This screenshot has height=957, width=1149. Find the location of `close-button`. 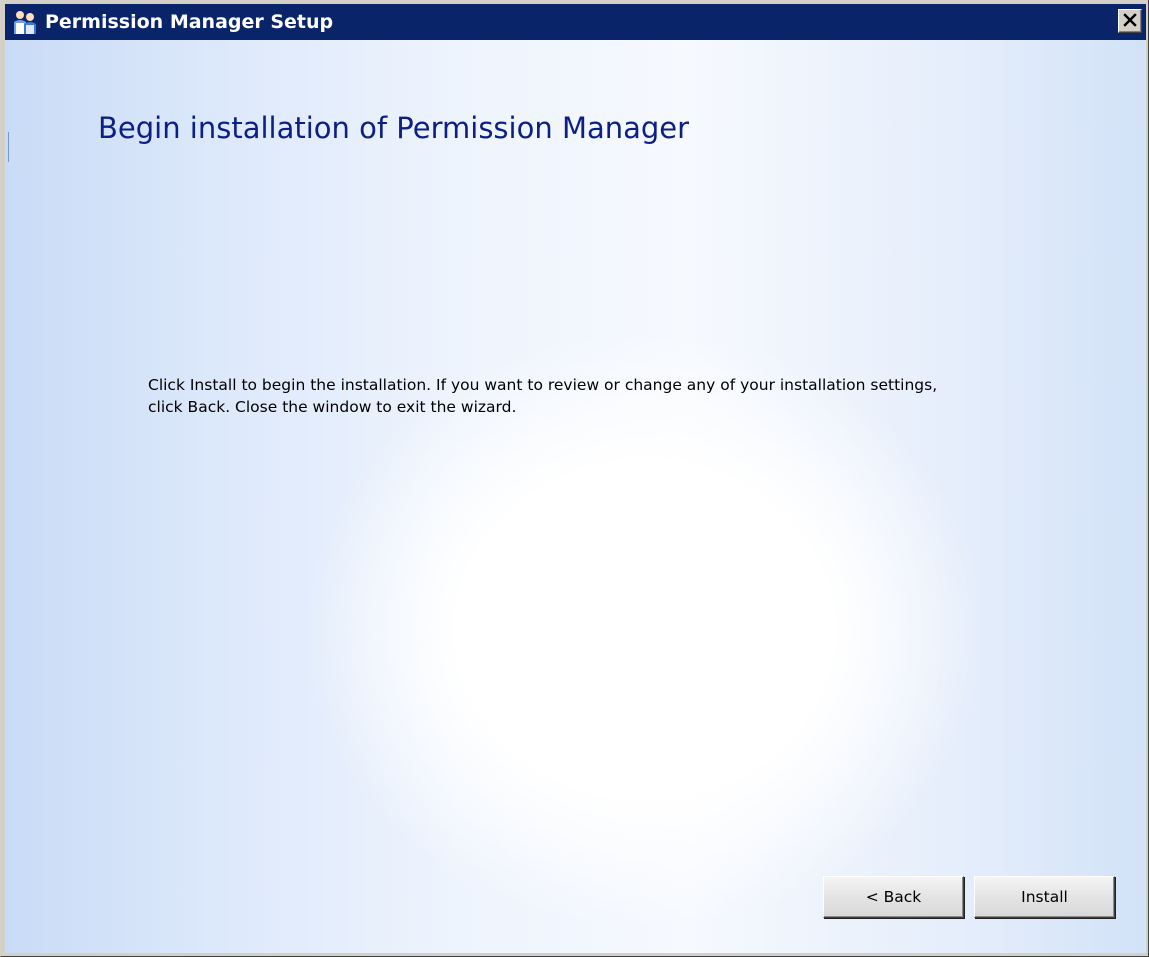

close-button is located at coordinates (1130, 21).